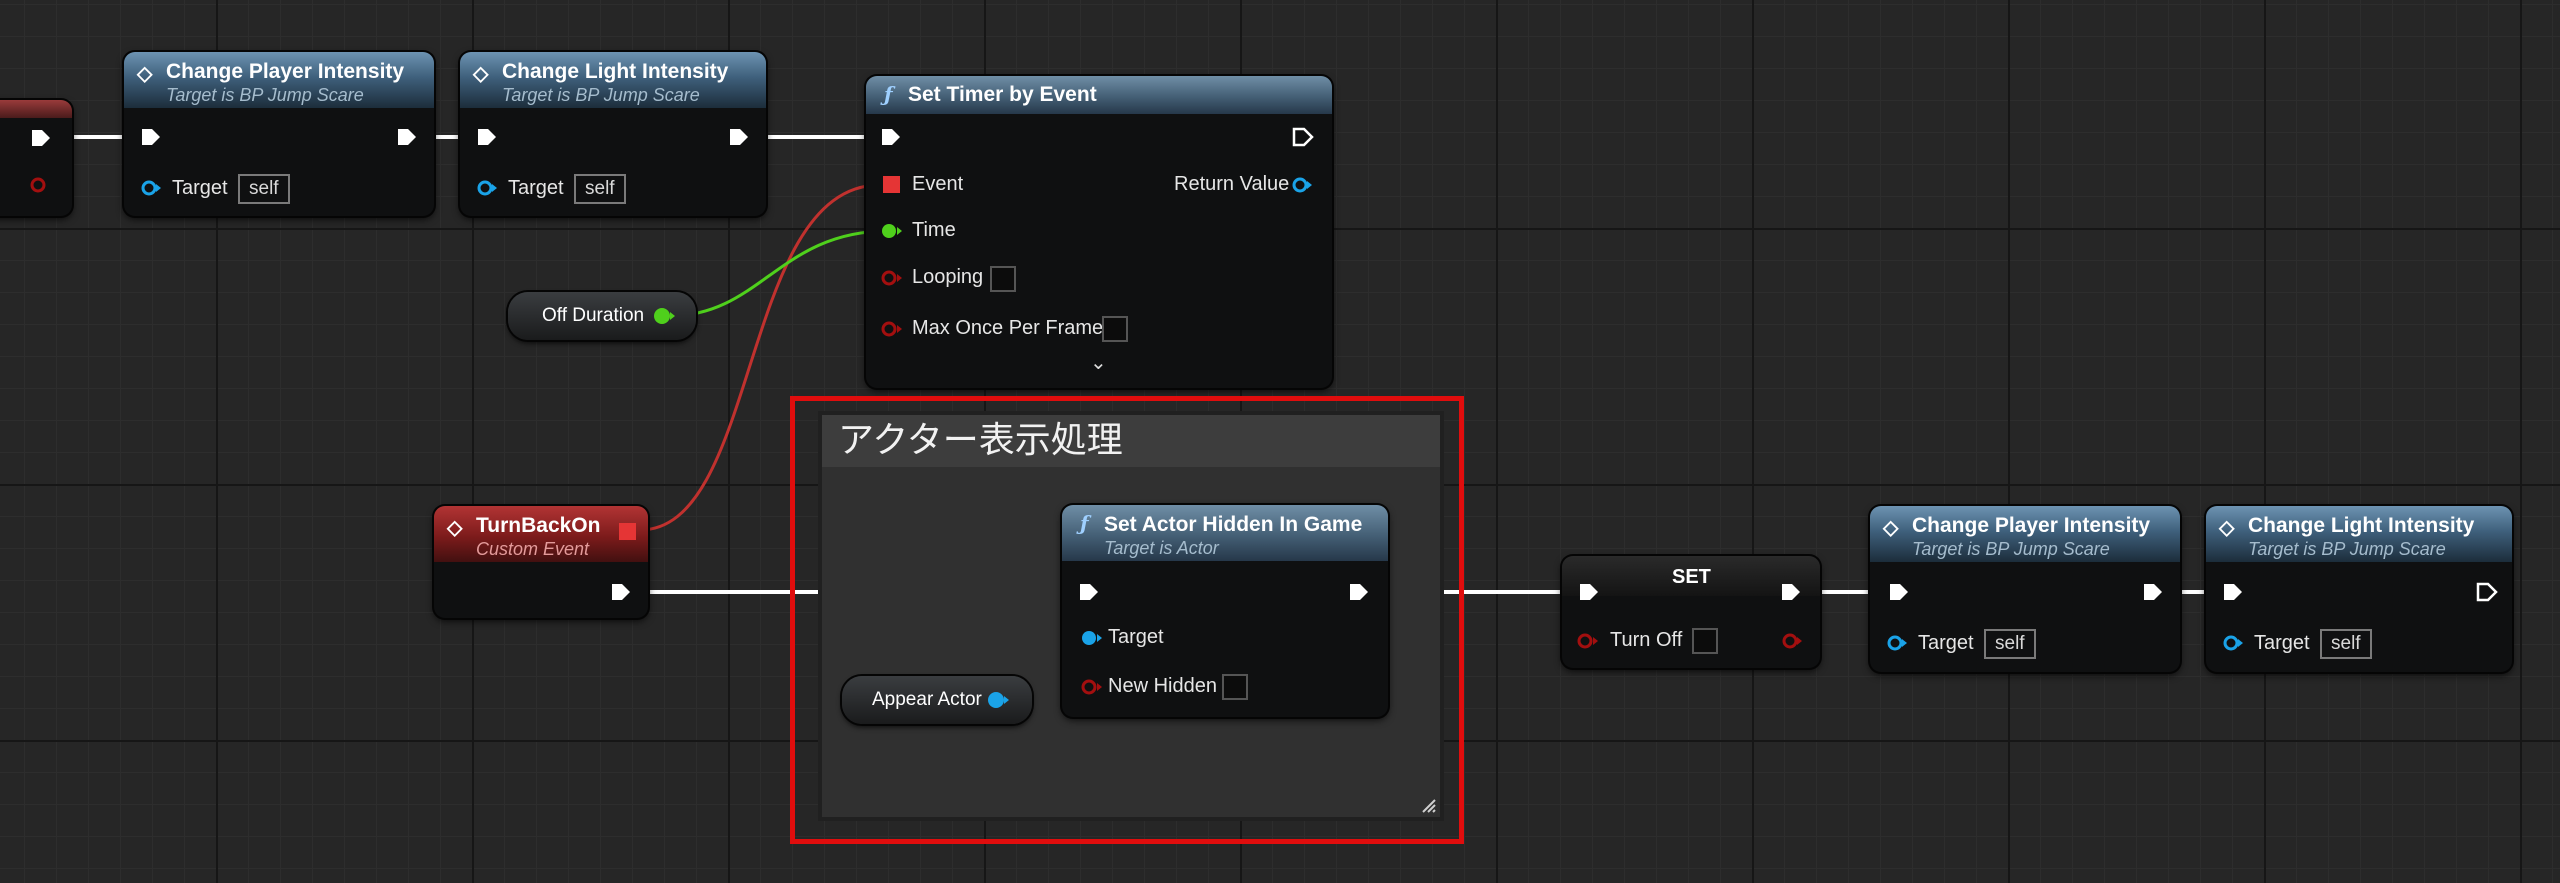 The height and width of the screenshot is (883, 2560). What do you see at coordinates (664, 316) in the screenshot?
I see `float-out-pin` at bounding box center [664, 316].